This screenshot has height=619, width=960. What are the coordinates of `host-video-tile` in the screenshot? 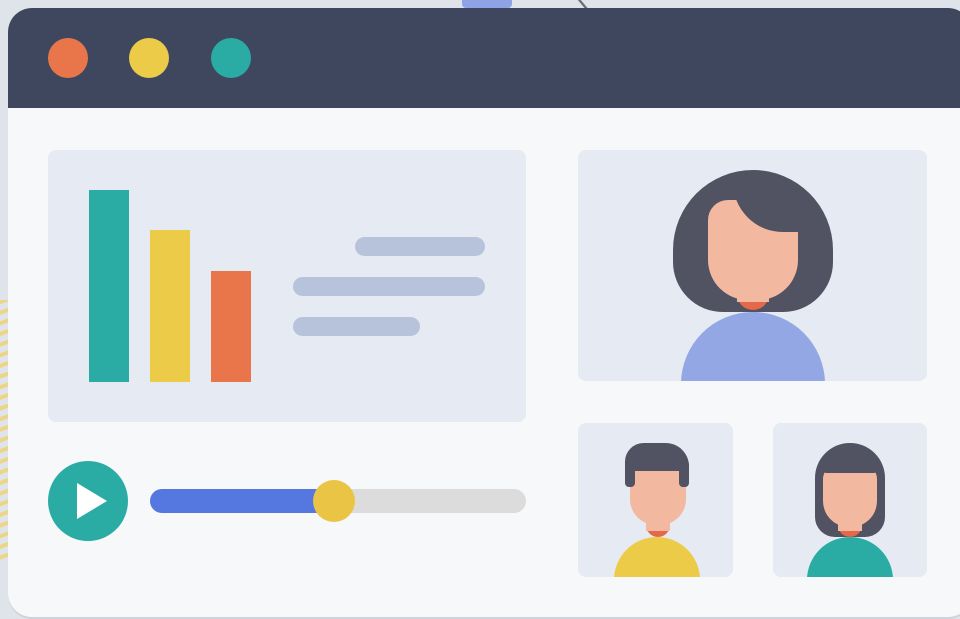 It's located at (752, 265).